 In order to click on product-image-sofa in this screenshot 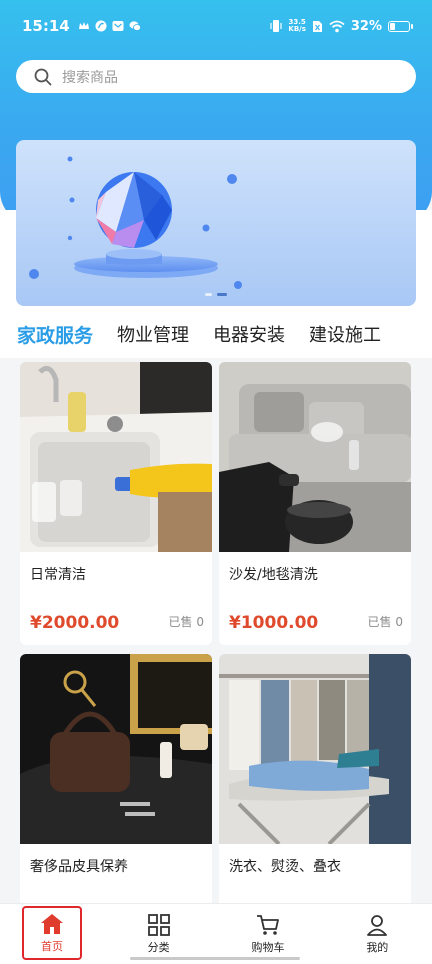, I will do `click(315, 457)`.